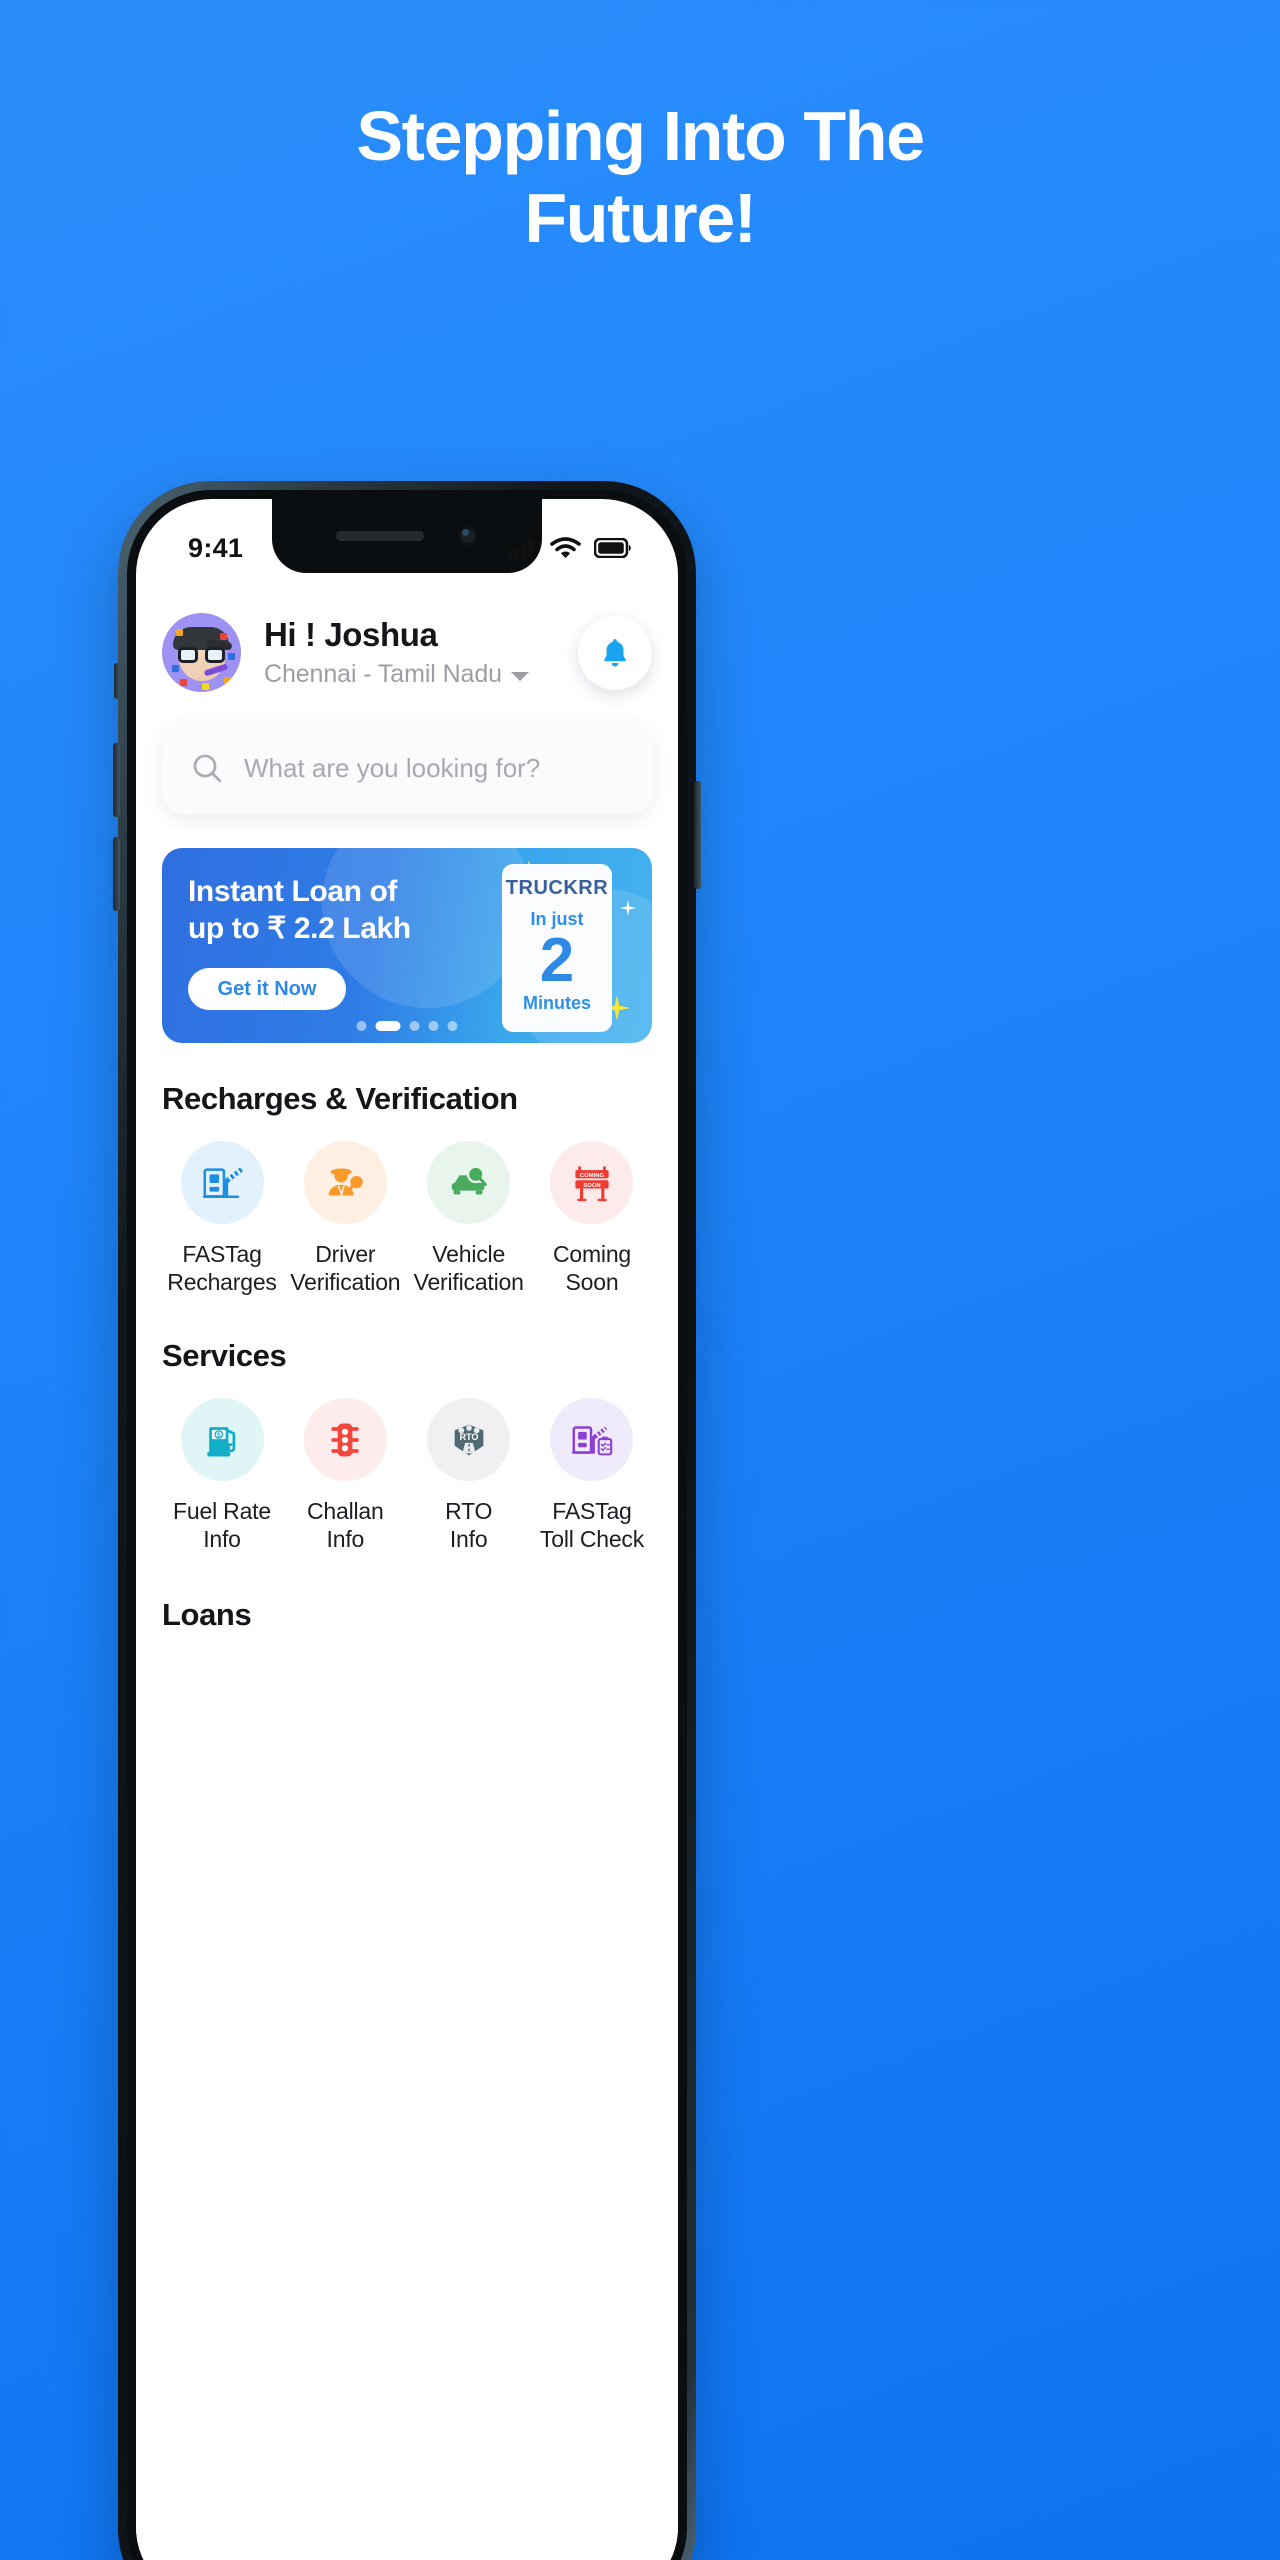 The image size is (1280, 2560). I want to click on search-input, so click(434, 768).